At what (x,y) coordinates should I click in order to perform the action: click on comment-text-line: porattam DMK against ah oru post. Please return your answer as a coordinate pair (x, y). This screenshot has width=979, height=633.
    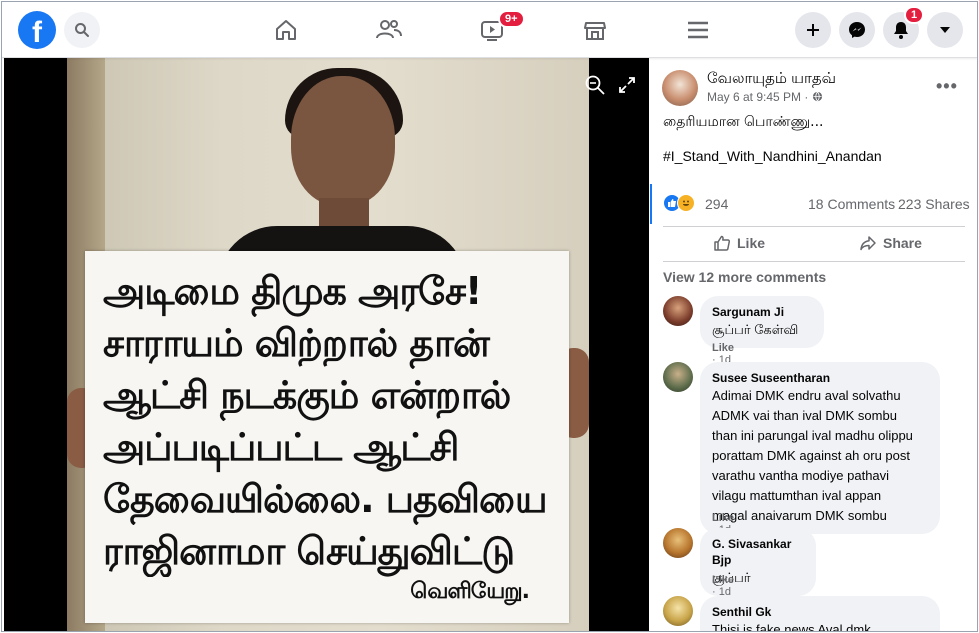
    Looking at the image, I should click on (811, 455).